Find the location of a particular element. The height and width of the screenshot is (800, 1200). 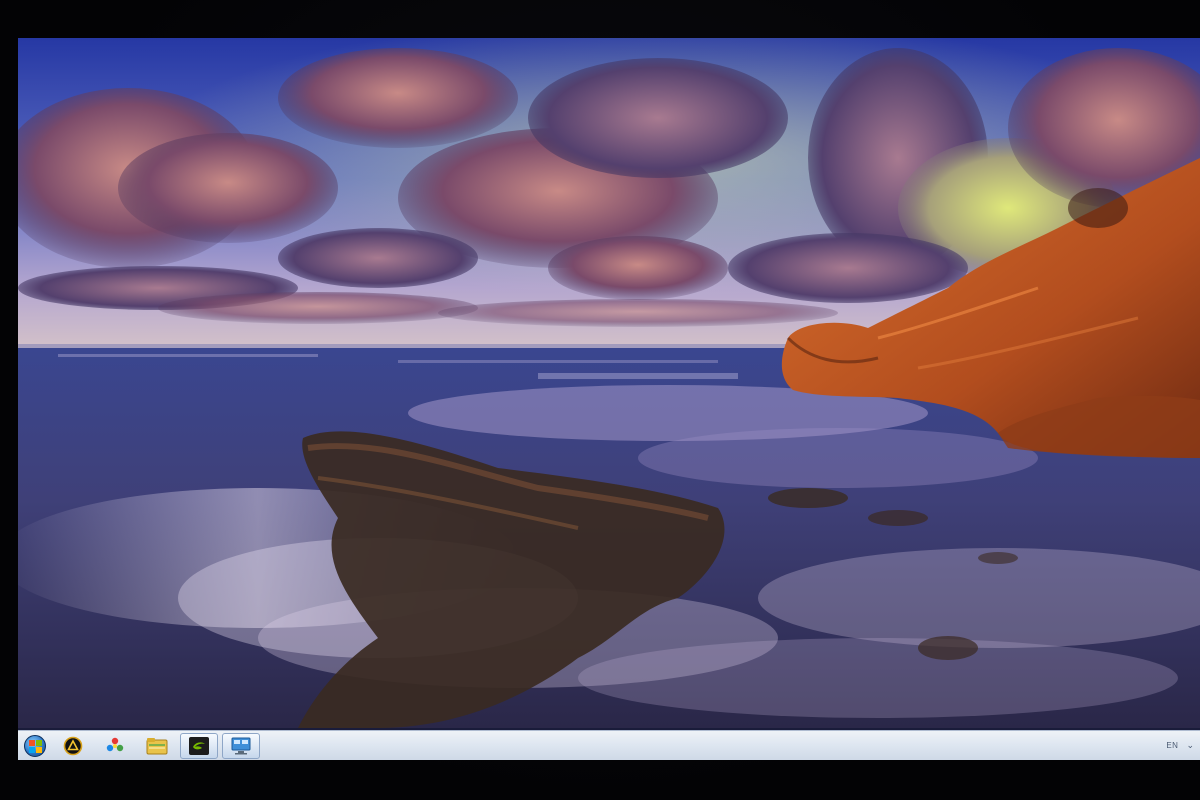

folder-icon is located at coordinates (157, 746).